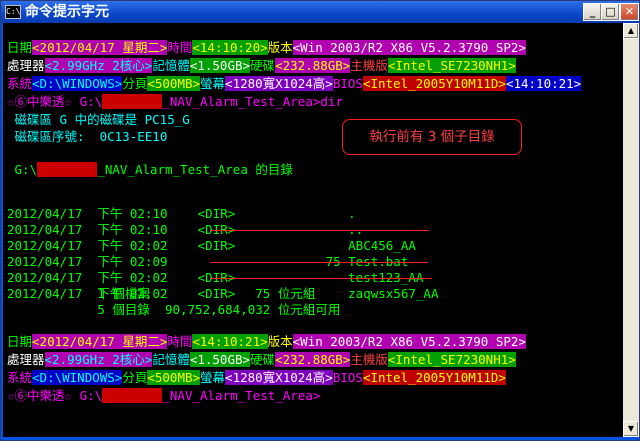 This screenshot has width=640, height=441. Describe the element at coordinates (219, 309) in the screenshot. I see `summary-dirs-line: 5 個目錄 90,752,684,032 位元組可用` at that location.